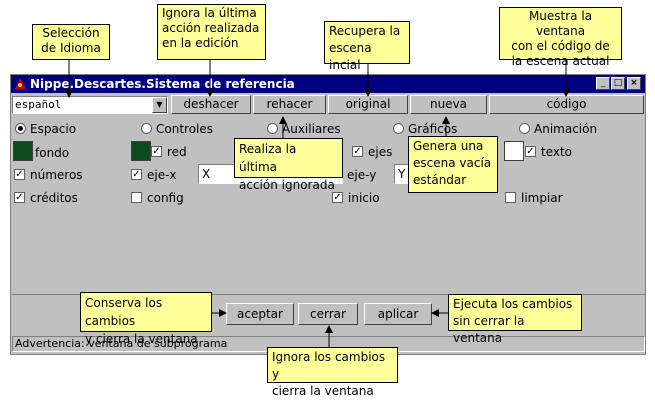 The width and height of the screenshot is (655, 400). I want to click on note-close-text: Ignora los cambios y cierra la ventana, so click(329, 374).